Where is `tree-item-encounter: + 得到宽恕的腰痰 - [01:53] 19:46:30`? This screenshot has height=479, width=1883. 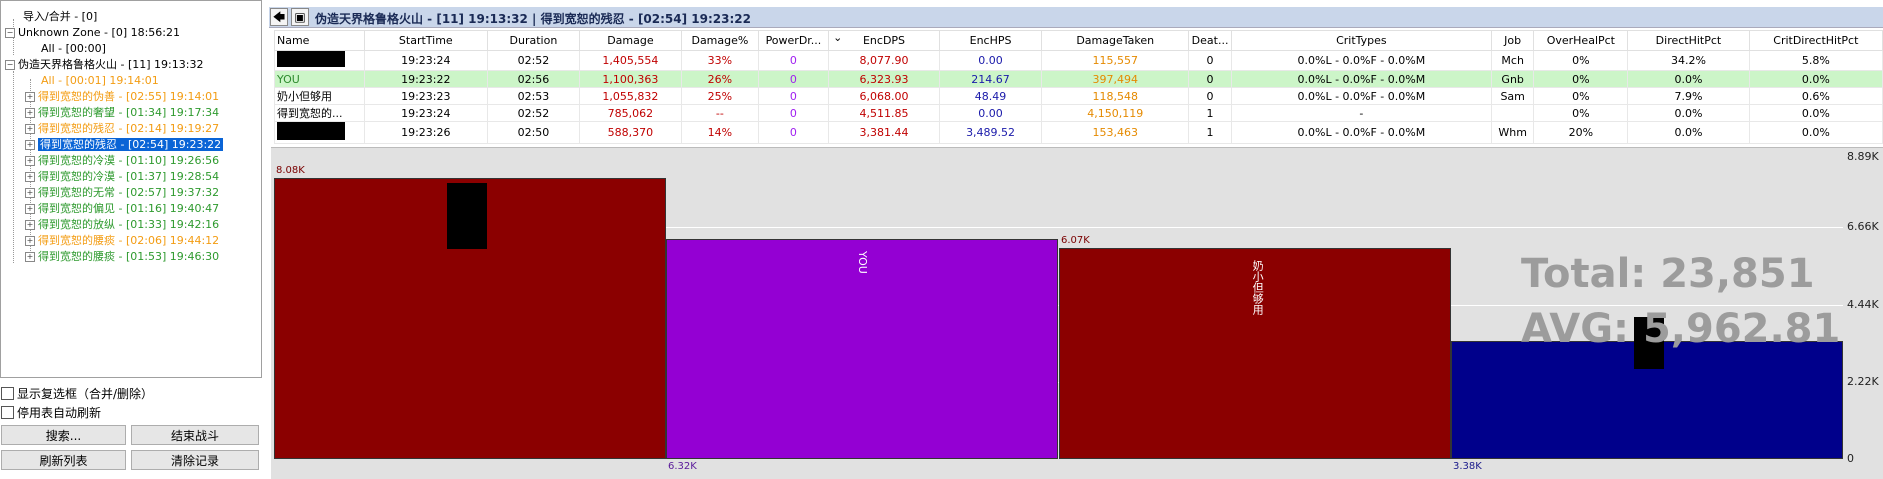 tree-item-encounter: + 得到宽恕的腰痰 - [01:53] 19:46:30 is located at coordinates (122, 257).